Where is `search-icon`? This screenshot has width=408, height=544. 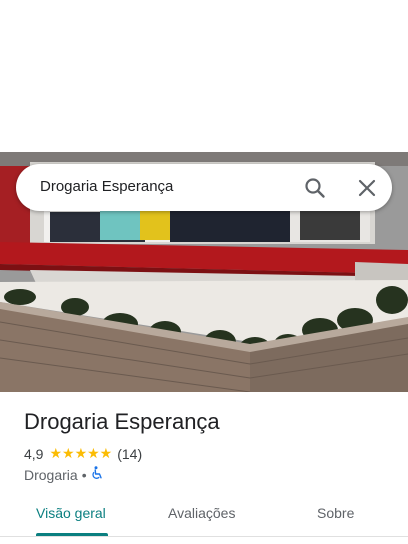
search-icon is located at coordinates (315, 188).